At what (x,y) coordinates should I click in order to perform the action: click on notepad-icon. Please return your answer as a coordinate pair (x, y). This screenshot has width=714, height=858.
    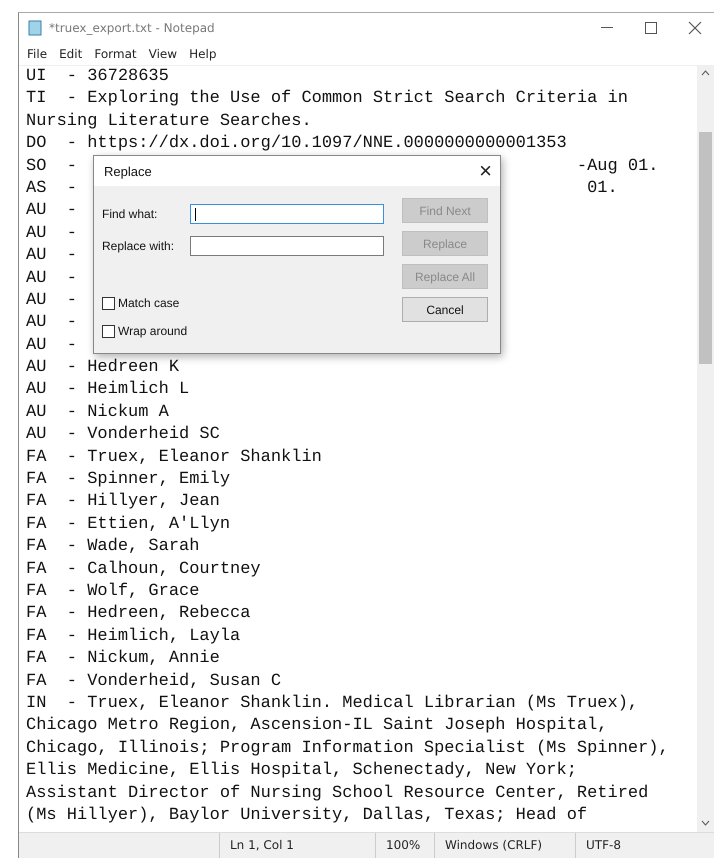
    Looking at the image, I should click on (35, 28).